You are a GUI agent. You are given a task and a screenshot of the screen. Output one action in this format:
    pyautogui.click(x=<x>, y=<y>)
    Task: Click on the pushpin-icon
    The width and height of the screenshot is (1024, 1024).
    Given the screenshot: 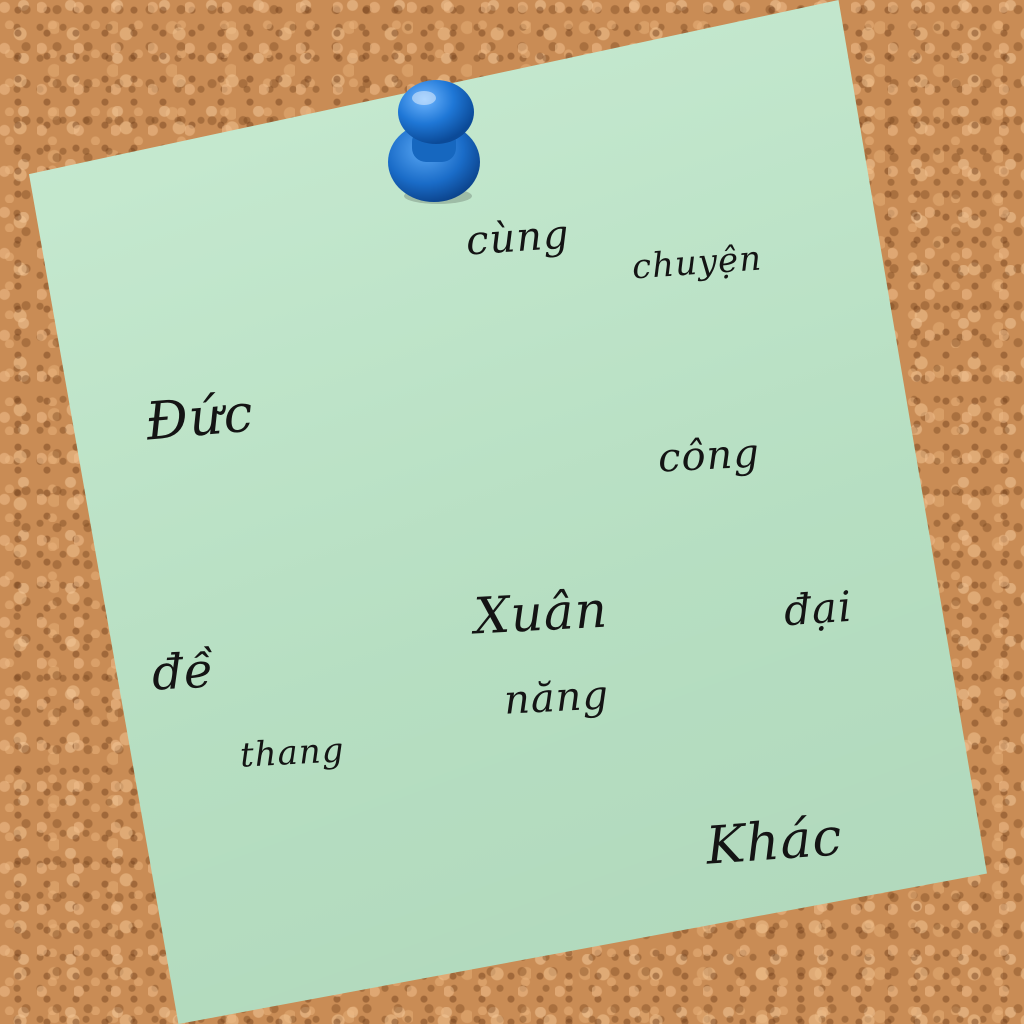 What is the action you would take?
    pyautogui.click(x=434, y=142)
    